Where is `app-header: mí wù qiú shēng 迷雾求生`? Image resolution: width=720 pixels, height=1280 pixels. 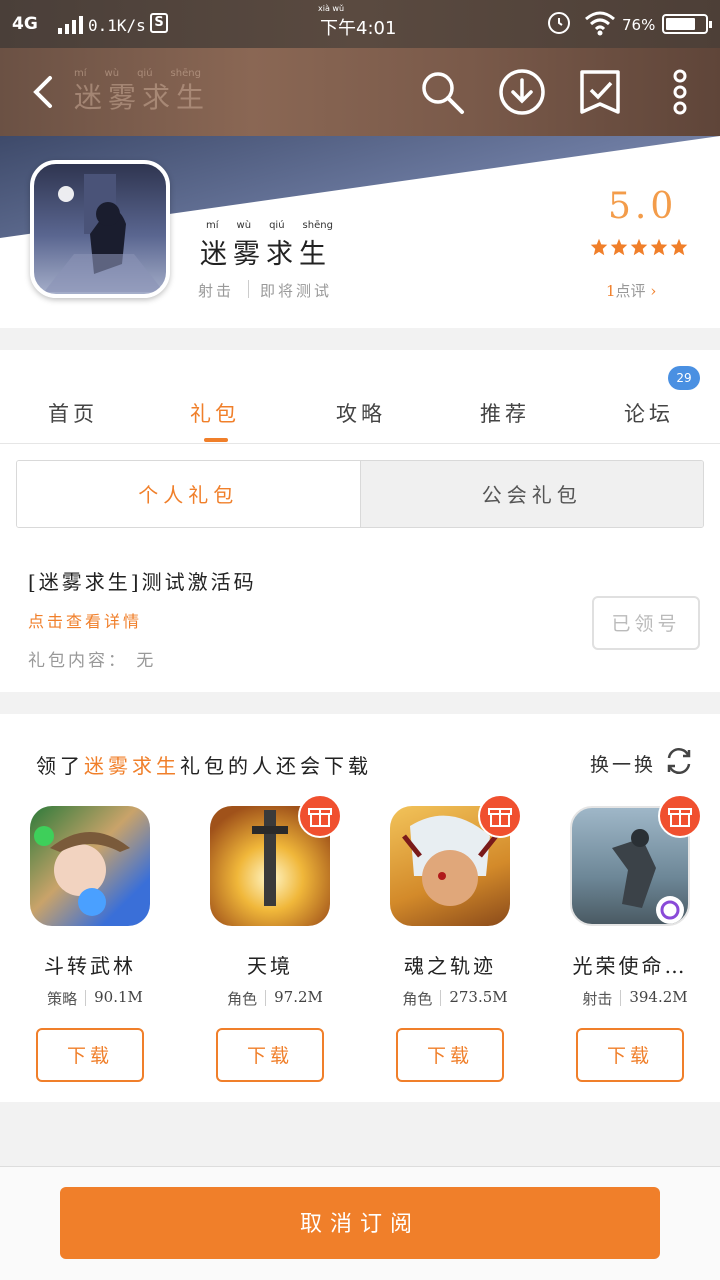 app-header: mí wù qiú shēng 迷雾求生 is located at coordinates (360, 92).